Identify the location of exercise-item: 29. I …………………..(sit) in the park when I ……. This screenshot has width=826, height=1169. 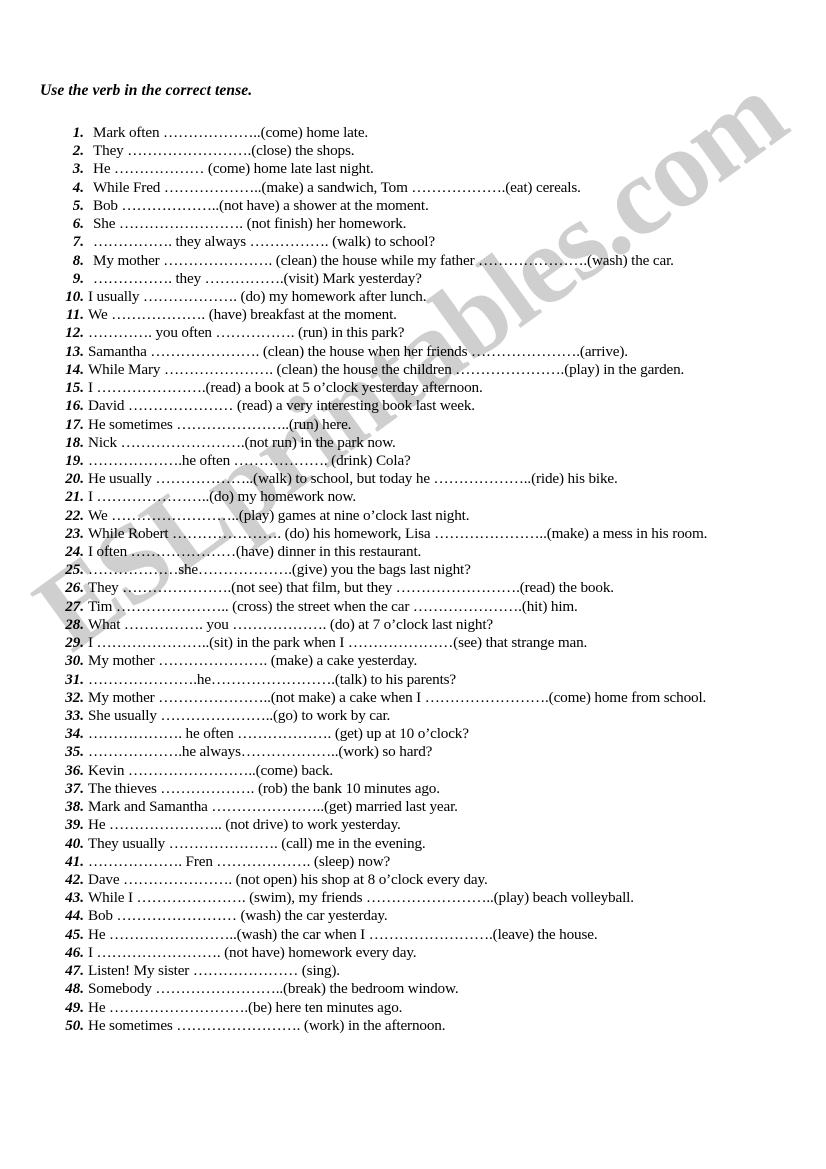
(436, 643).